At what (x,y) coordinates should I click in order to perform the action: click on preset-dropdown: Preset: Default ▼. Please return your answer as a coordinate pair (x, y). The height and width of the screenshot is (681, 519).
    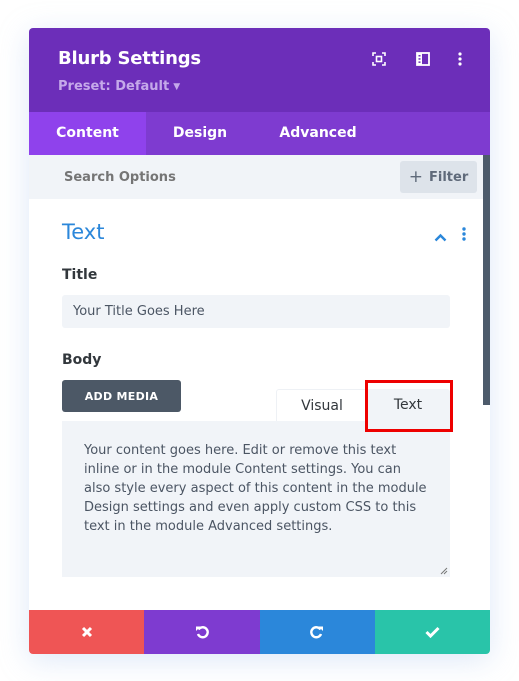
    Looking at the image, I should click on (119, 86).